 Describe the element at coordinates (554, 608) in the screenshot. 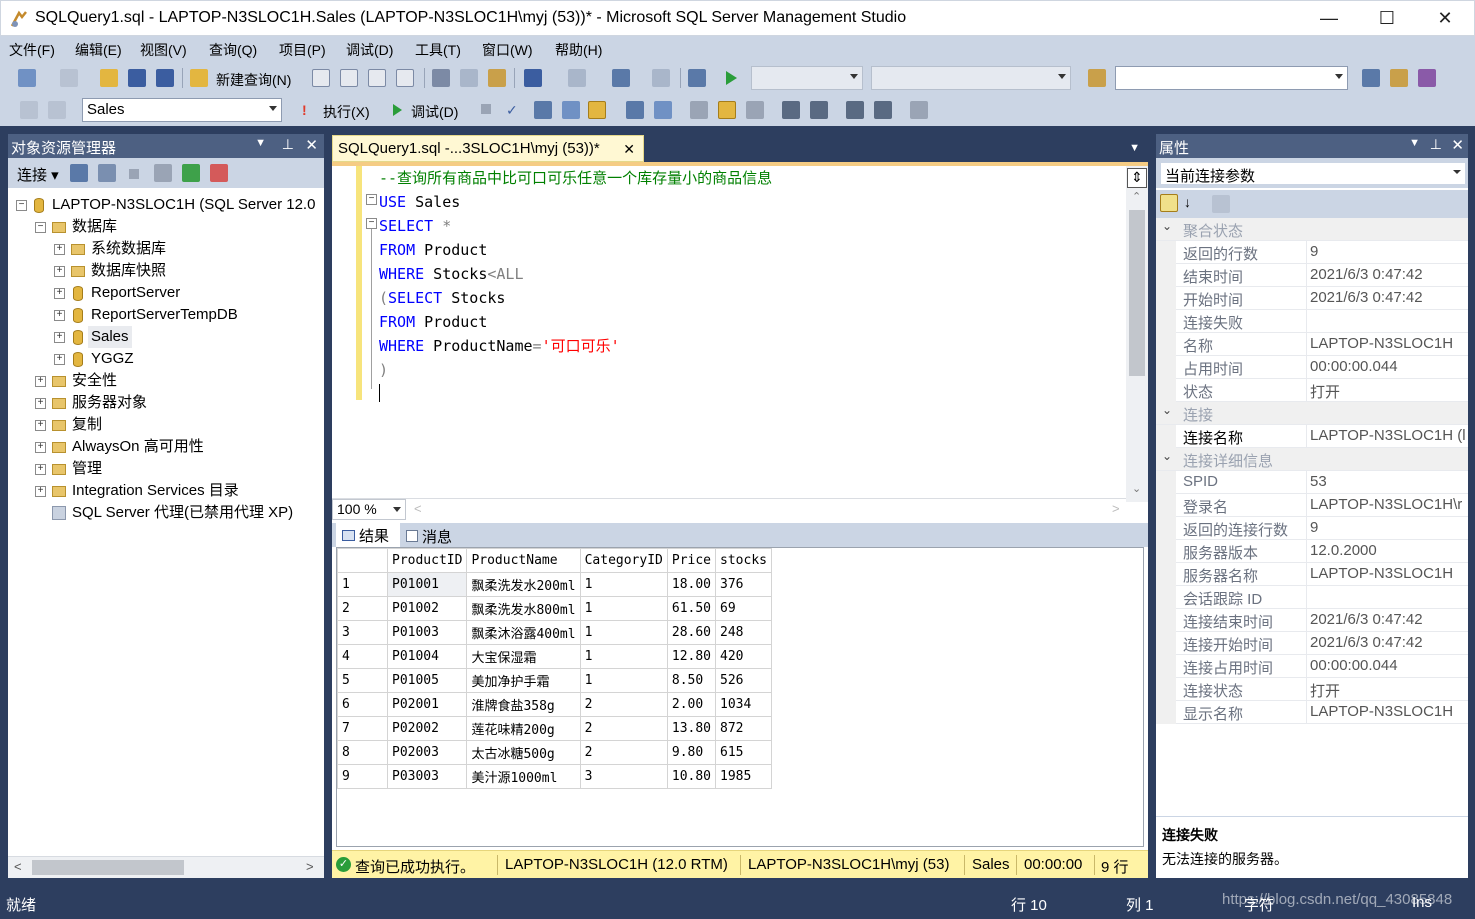

I see `table-row: 2 P01002 飘柔洗发水800ml 1 61.50 69` at that location.